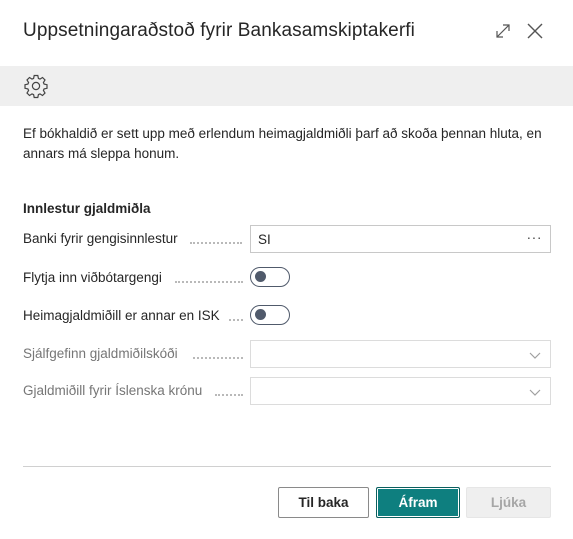 The image size is (573, 539). What do you see at coordinates (87, 208) in the screenshot?
I see `section-title: Innlestur gjaldmiðla` at bounding box center [87, 208].